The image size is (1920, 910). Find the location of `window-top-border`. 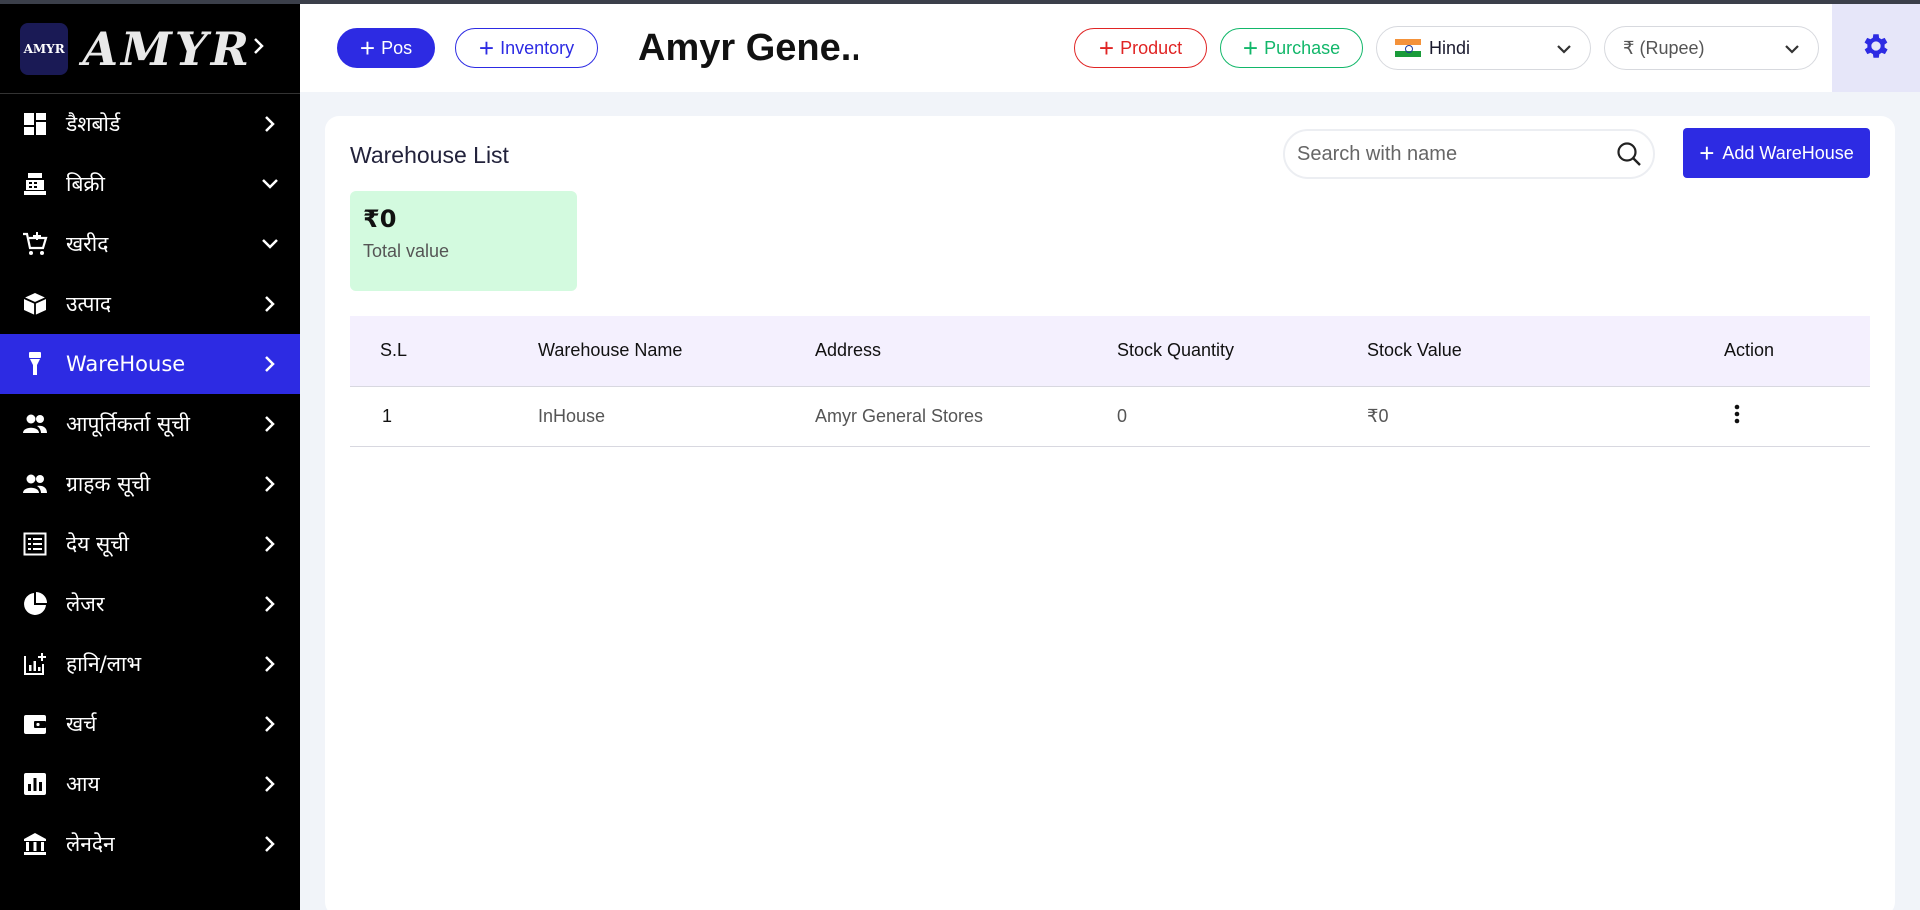

window-top-border is located at coordinates (960, 2).